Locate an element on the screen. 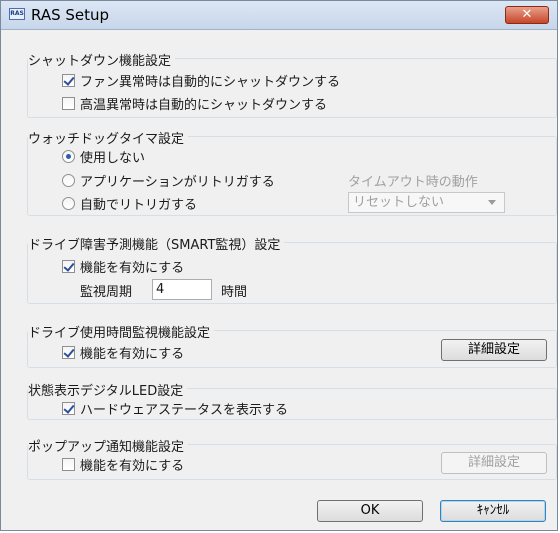  watchdog-group-label: ウォッチドッグタイマ設定 is located at coordinates (108, 137).